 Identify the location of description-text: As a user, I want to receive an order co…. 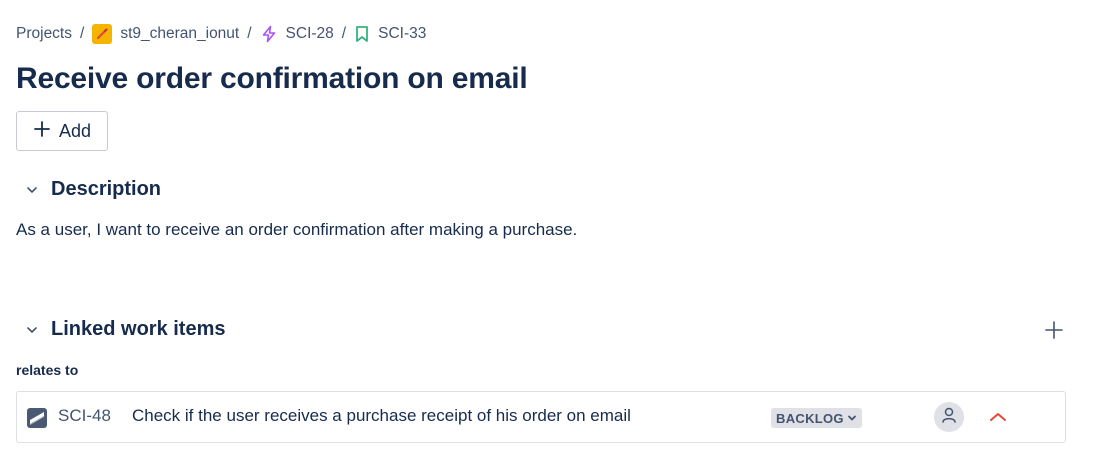
(296, 230).